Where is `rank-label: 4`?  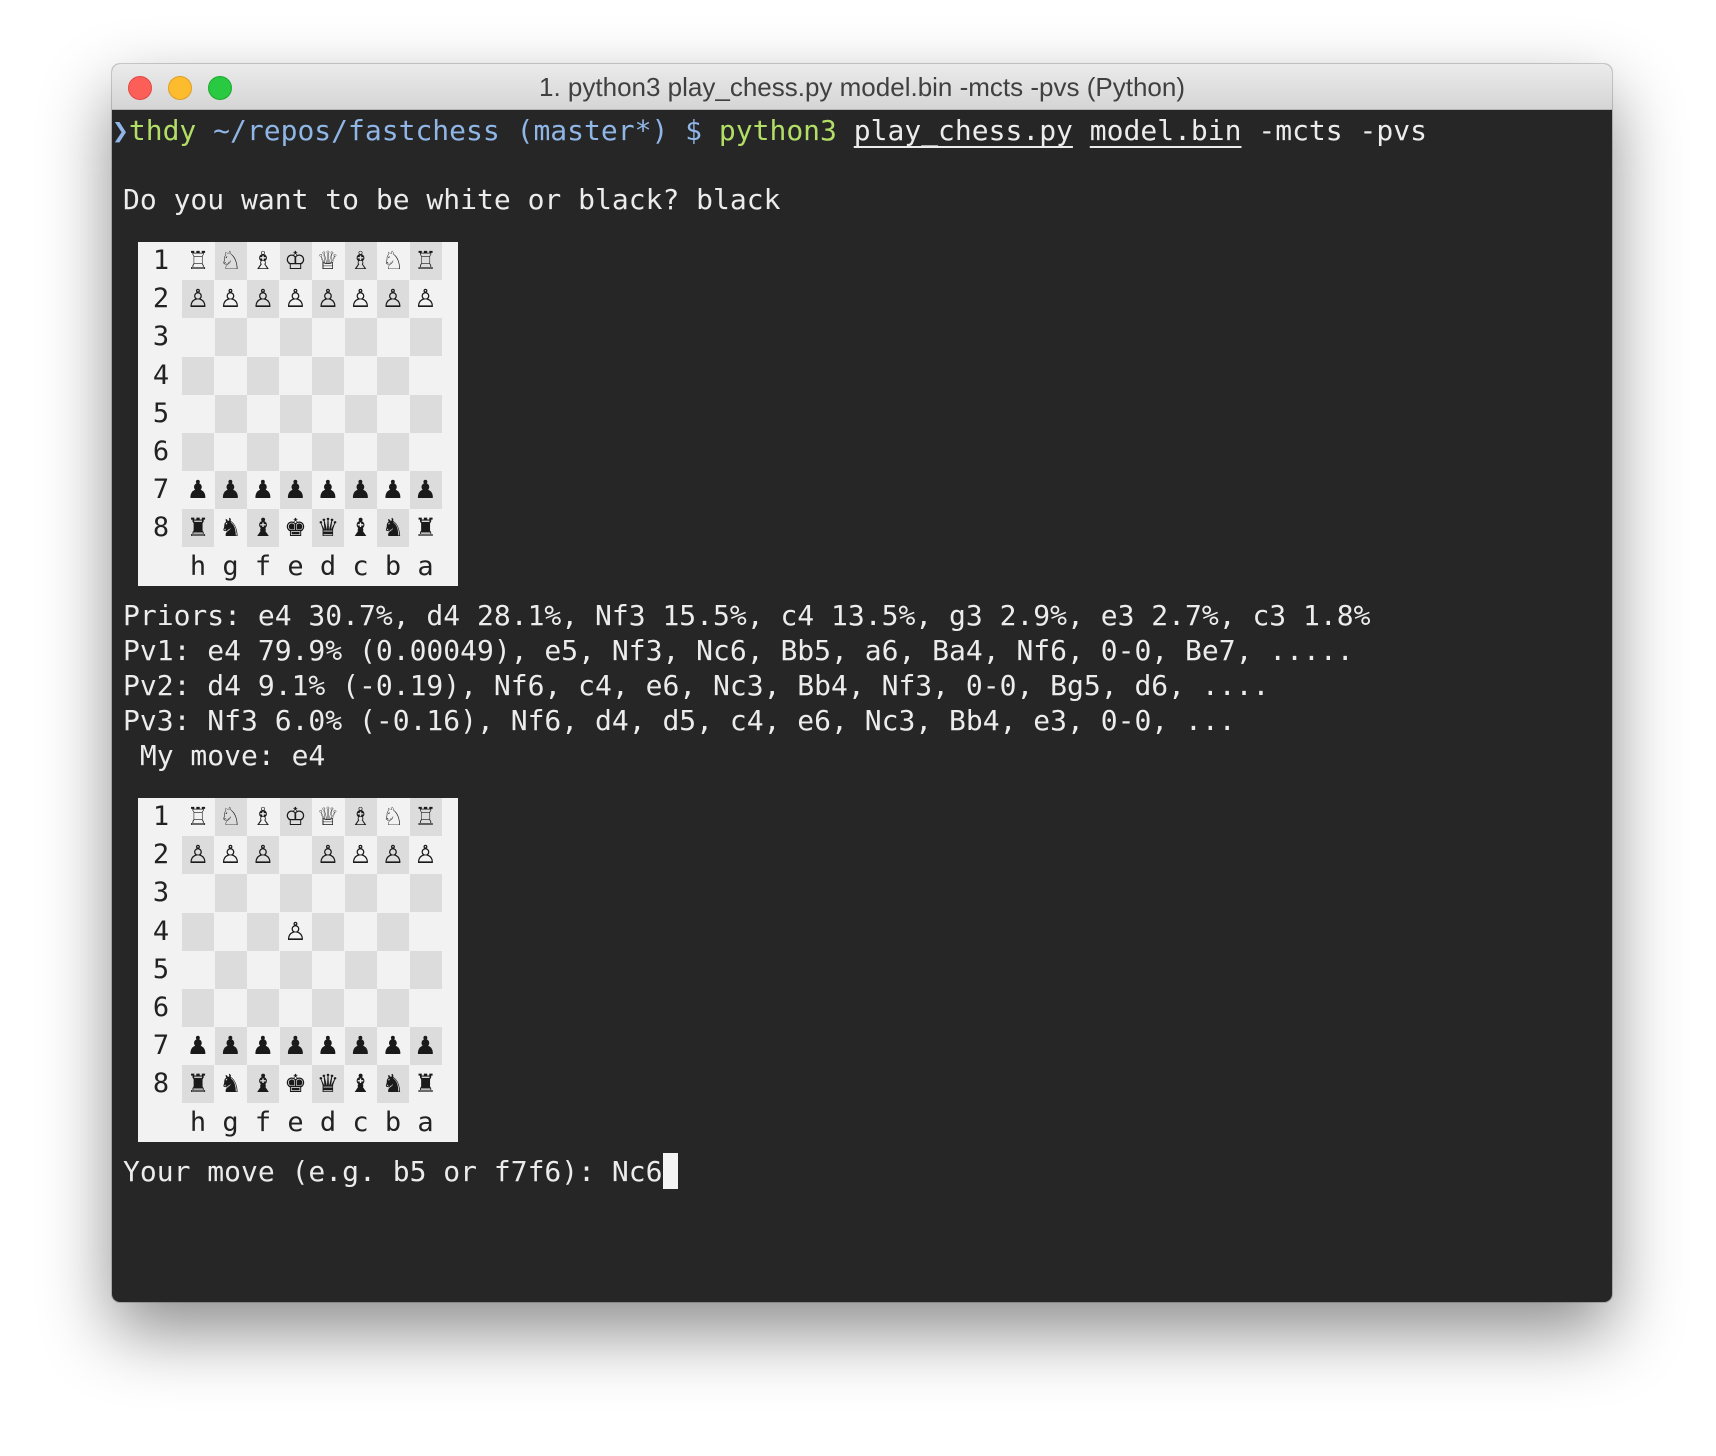 rank-label: 4 is located at coordinates (161, 931).